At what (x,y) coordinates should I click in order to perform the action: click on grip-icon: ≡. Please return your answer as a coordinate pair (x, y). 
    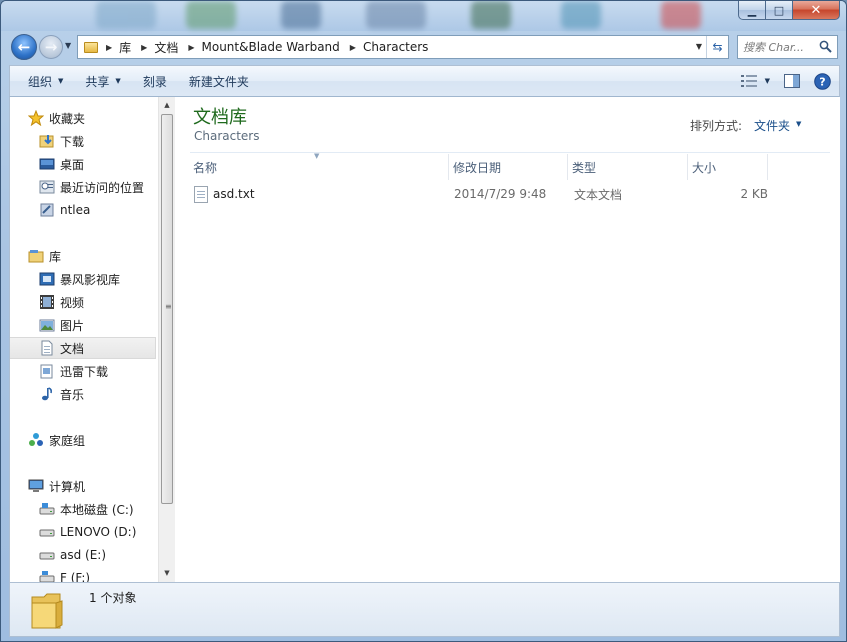
    Looking at the image, I should click on (168, 306).